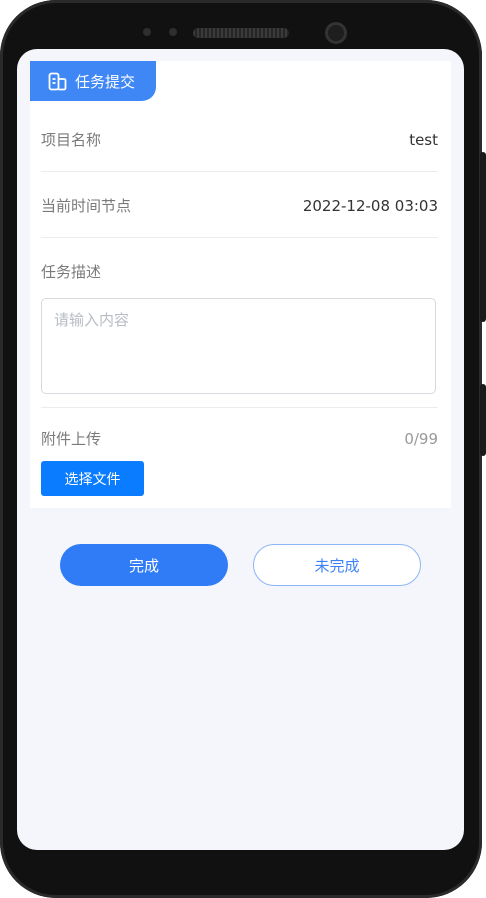 The width and height of the screenshot is (486, 898). What do you see at coordinates (239, 205) in the screenshot?
I see `time-node-row: 当前时间节点 2022-12-08 03:03` at bounding box center [239, 205].